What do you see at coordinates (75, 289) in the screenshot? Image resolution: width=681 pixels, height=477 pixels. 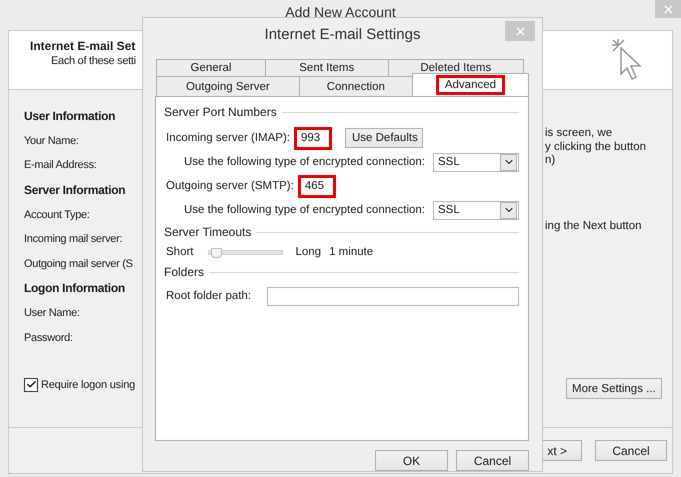 I see `section-heading: Logon Information` at bounding box center [75, 289].